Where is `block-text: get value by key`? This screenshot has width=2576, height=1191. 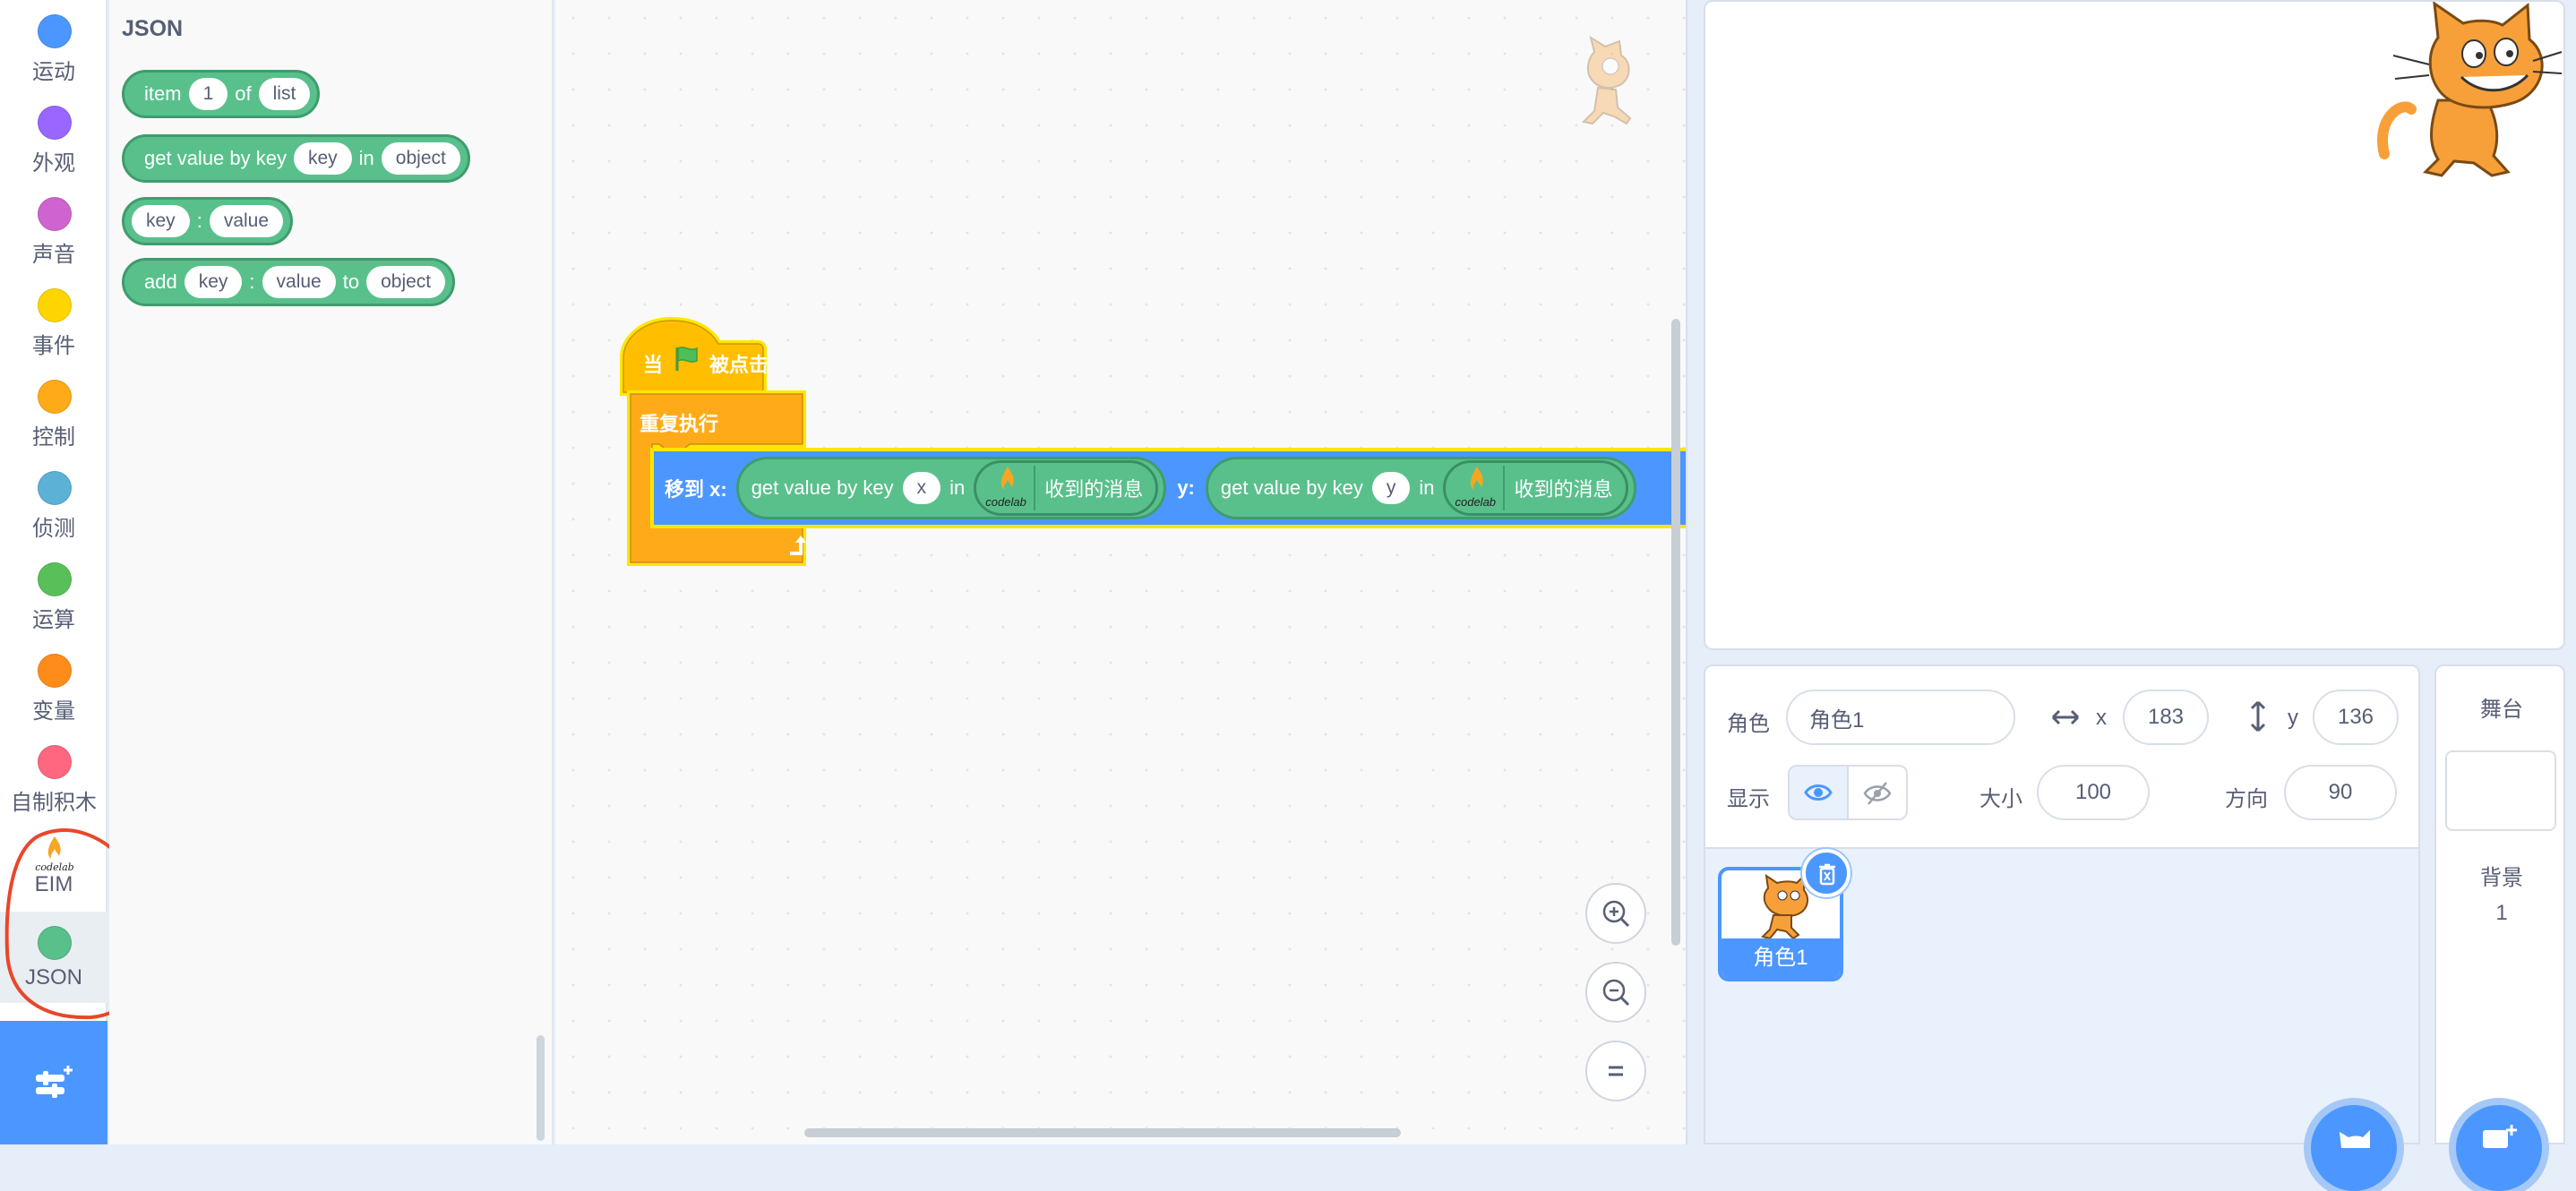
block-text: get value by key is located at coordinates (215, 158).